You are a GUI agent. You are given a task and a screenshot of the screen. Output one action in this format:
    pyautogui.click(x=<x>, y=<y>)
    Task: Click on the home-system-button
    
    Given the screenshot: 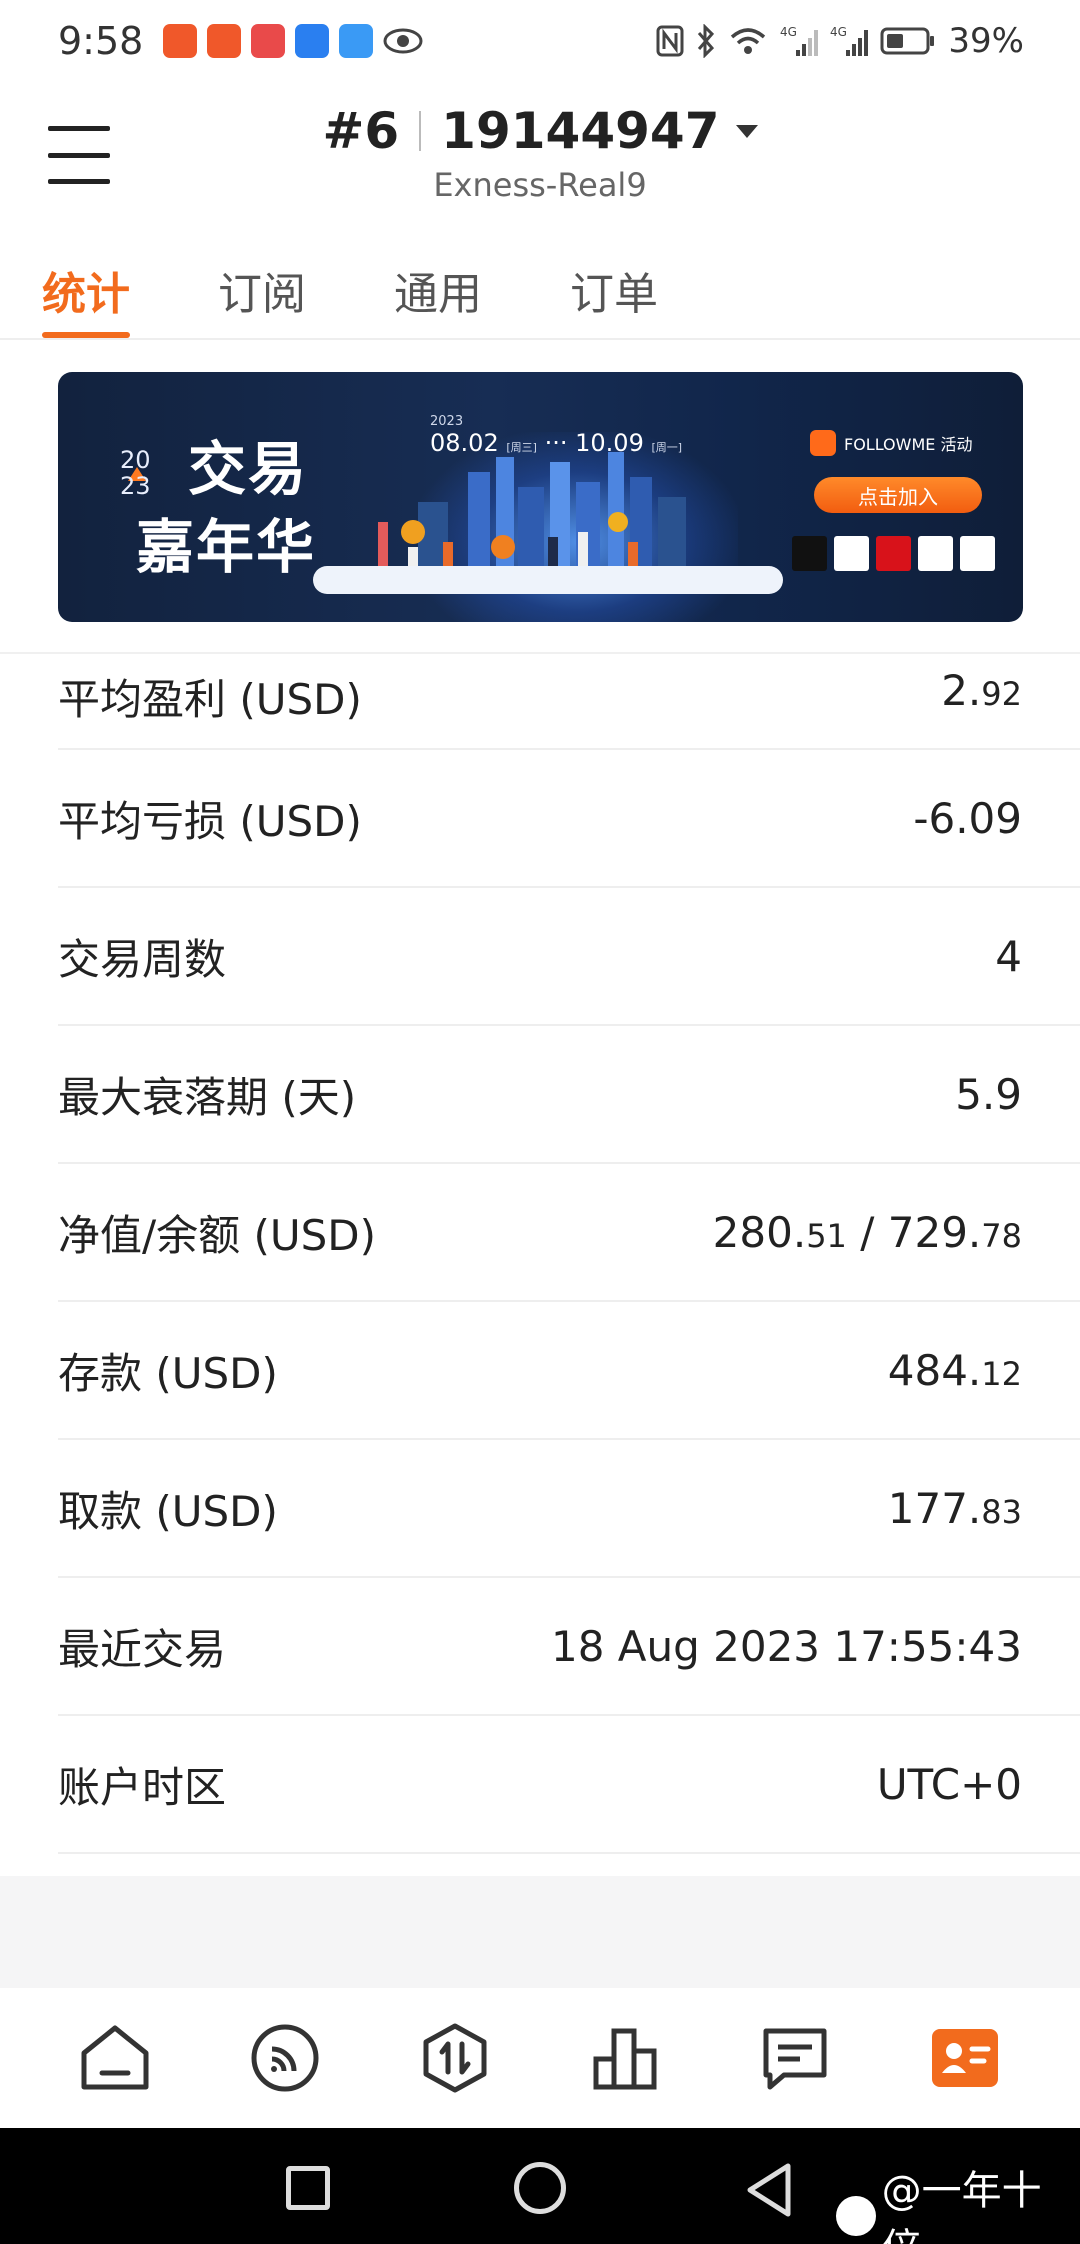 What is the action you would take?
    pyautogui.click(x=540, y=2188)
    